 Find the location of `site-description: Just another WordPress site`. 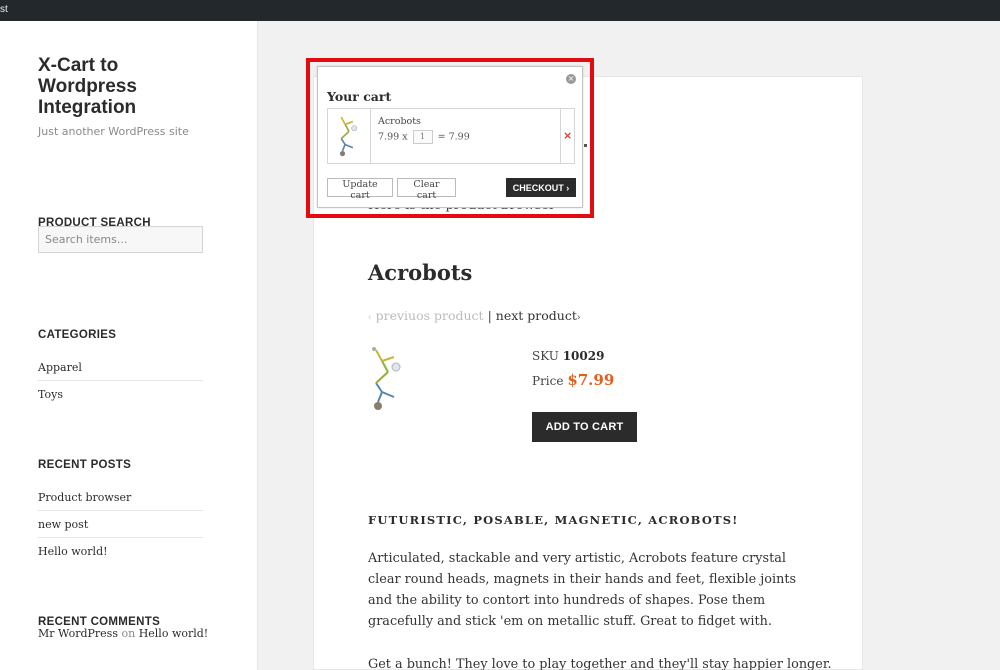

site-description: Just another WordPress site is located at coordinates (113, 131).